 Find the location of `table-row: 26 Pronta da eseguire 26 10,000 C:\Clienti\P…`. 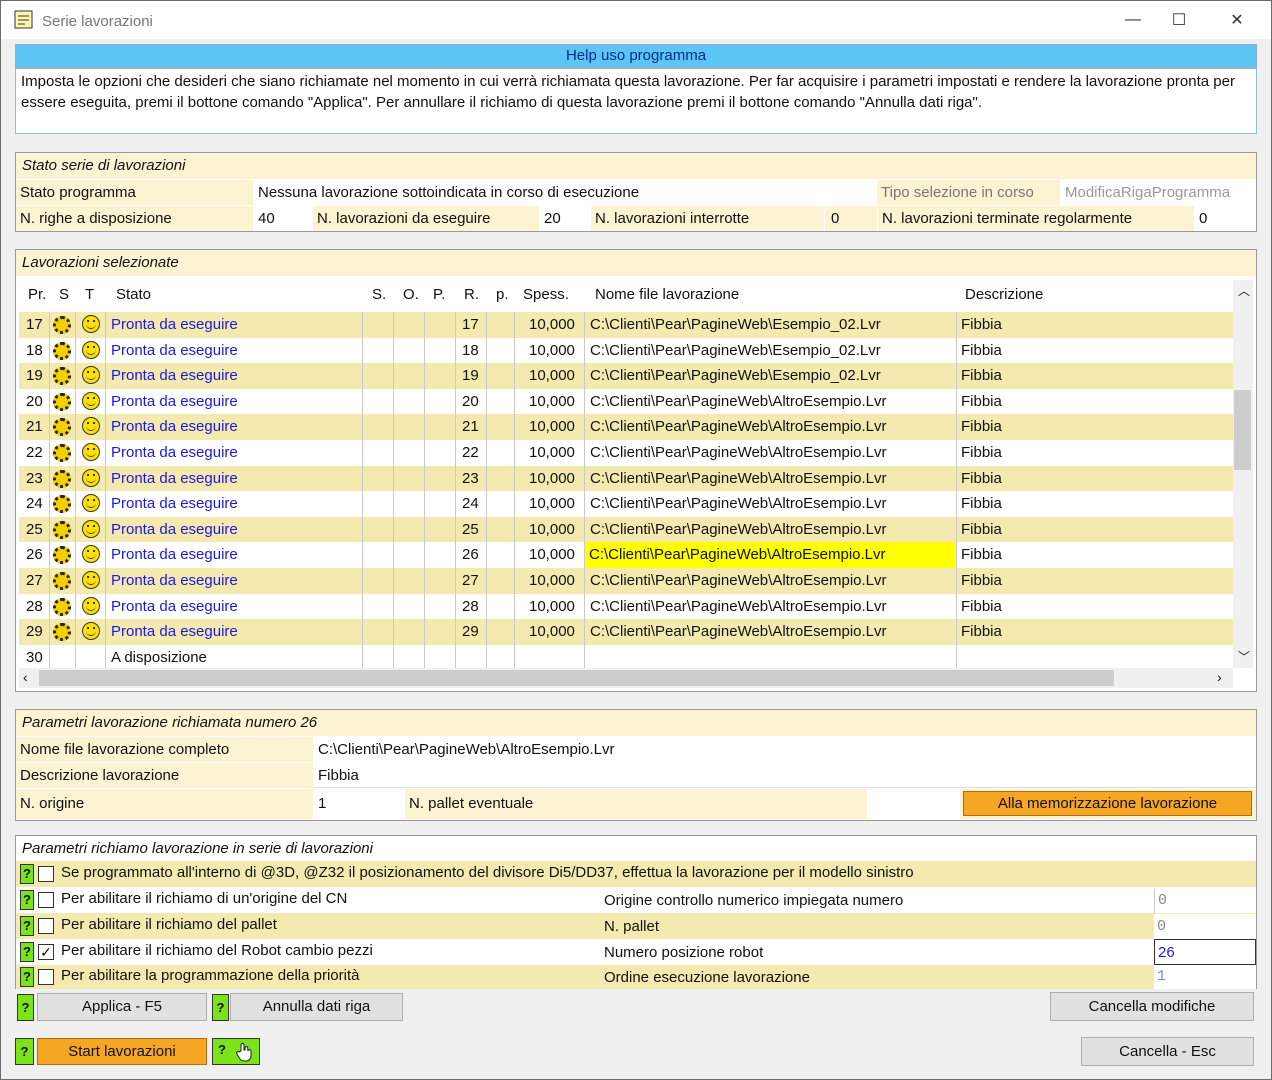

table-row: 26 Pronta da eseguire 26 10,000 C:\Clienti\P… is located at coordinates (626, 555).